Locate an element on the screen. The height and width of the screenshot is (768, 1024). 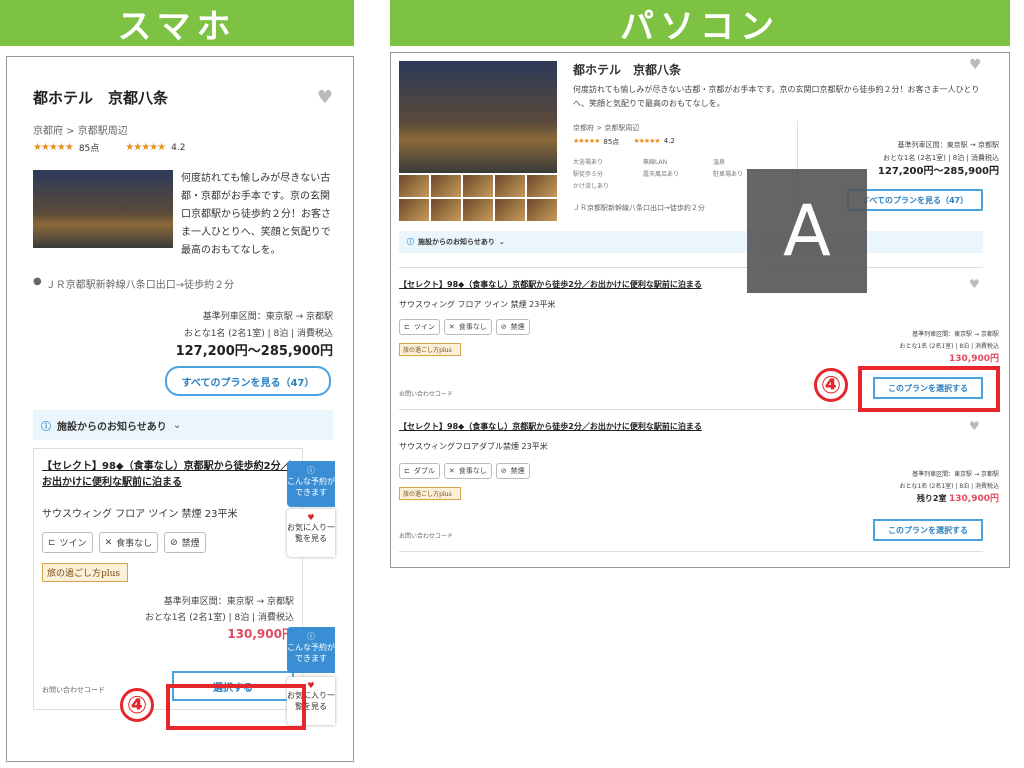
favorite-widget: ♥ お気に入り一覧を見る is located at coordinates (311, 533).